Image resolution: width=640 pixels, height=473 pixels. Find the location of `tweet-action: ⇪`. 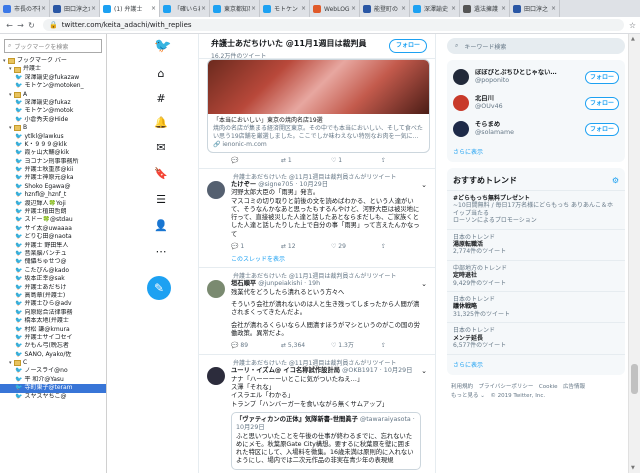

tweet-action: ⇪ is located at coordinates (406, 160).